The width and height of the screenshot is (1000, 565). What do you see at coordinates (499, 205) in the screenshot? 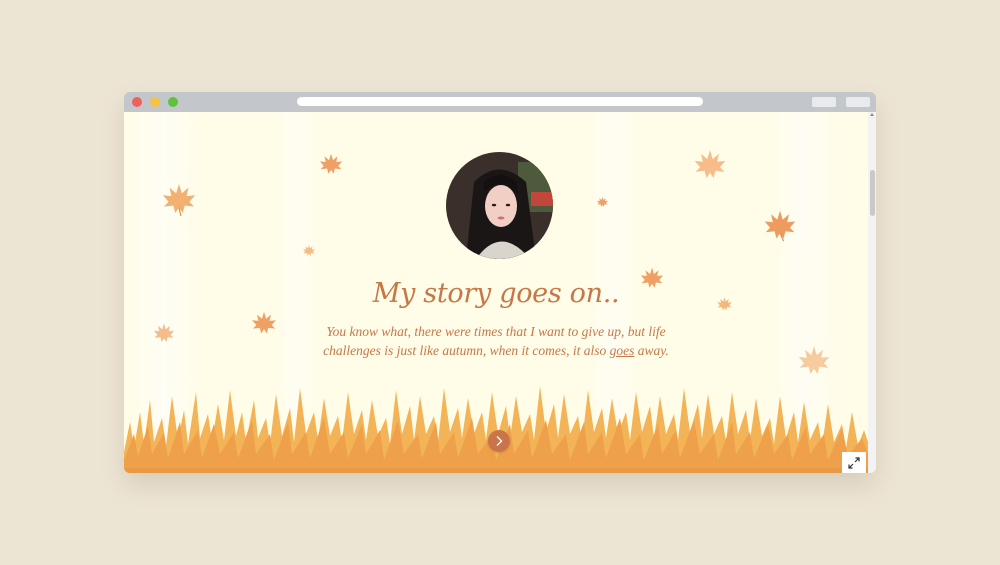
I see `profile-avatar` at bounding box center [499, 205].